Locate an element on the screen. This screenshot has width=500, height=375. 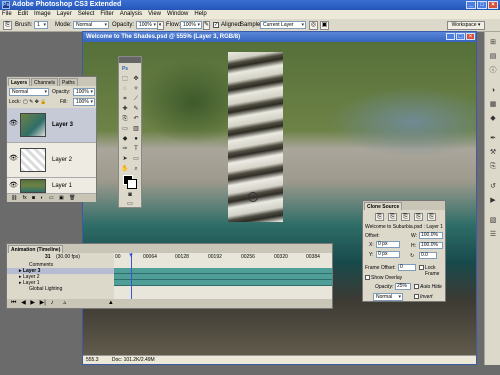
y-offset-field: 0 px is located at coordinates (388, 254).